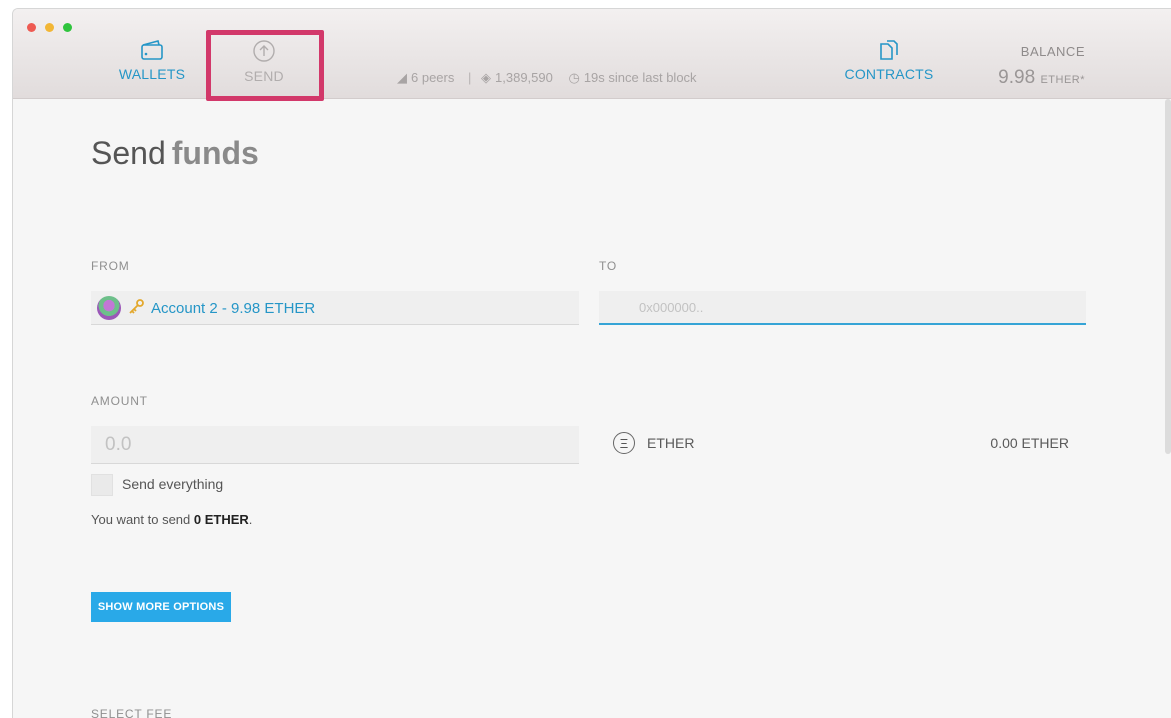 The height and width of the screenshot is (718, 1171). What do you see at coordinates (486, 77) in the screenshot?
I see `block-icon: ◈` at bounding box center [486, 77].